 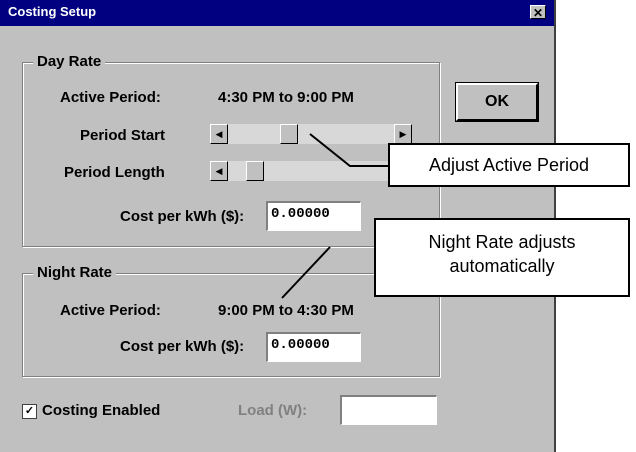 What do you see at coordinates (502, 242) in the screenshot?
I see `night-callout-line1: Night Rate adjusts` at bounding box center [502, 242].